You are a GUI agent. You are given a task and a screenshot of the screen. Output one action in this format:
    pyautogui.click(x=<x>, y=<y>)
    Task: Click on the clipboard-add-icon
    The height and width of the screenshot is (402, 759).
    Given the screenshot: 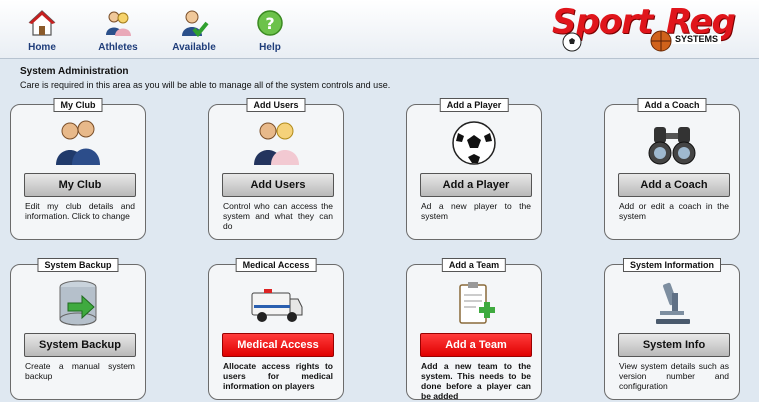 What is the action you would take?
    pyautogui.click(x=477, y=303)
    